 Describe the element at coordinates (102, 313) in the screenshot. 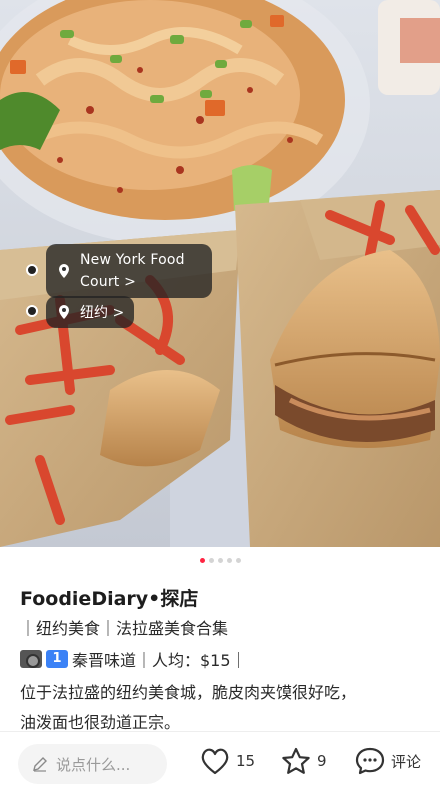

I see `location-tag-label: 纽约 >` at that location.